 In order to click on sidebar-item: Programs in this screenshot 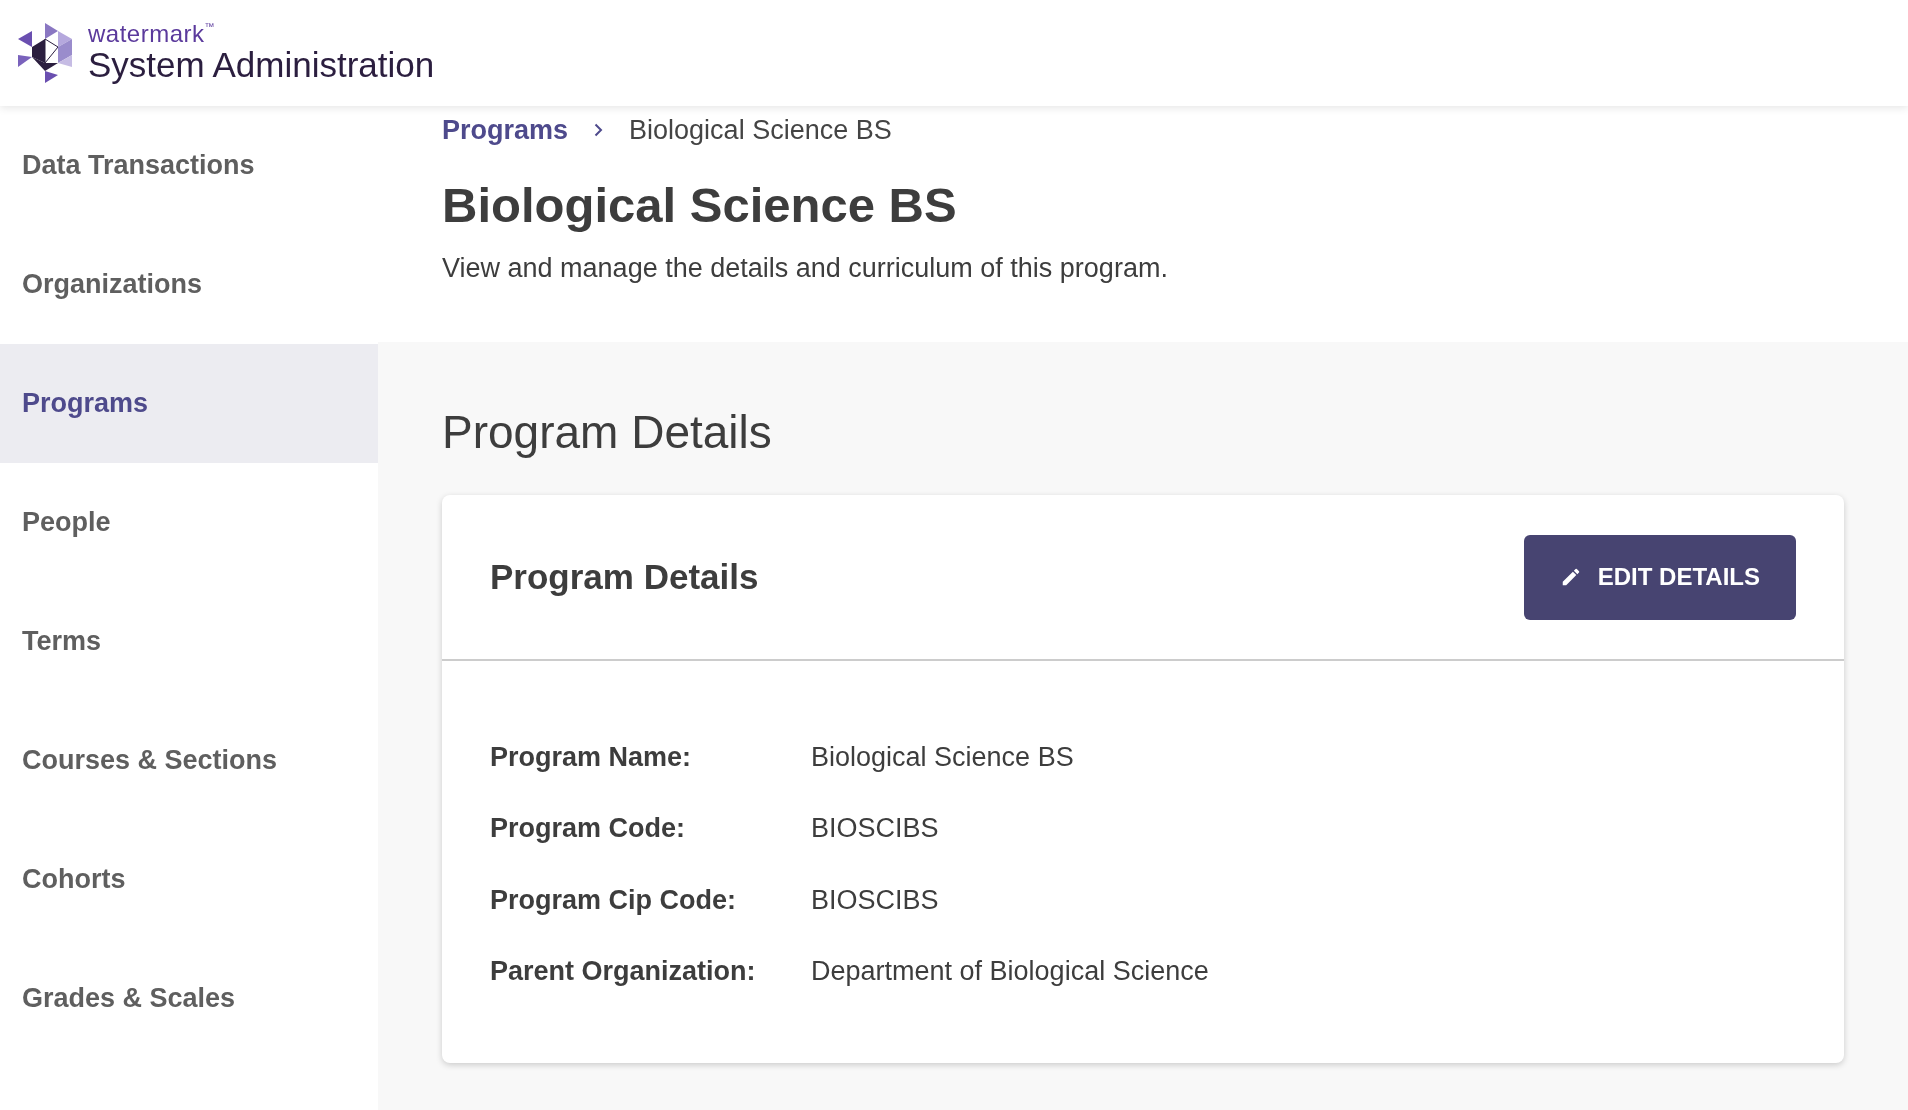, I will do `click(189, 403)`.